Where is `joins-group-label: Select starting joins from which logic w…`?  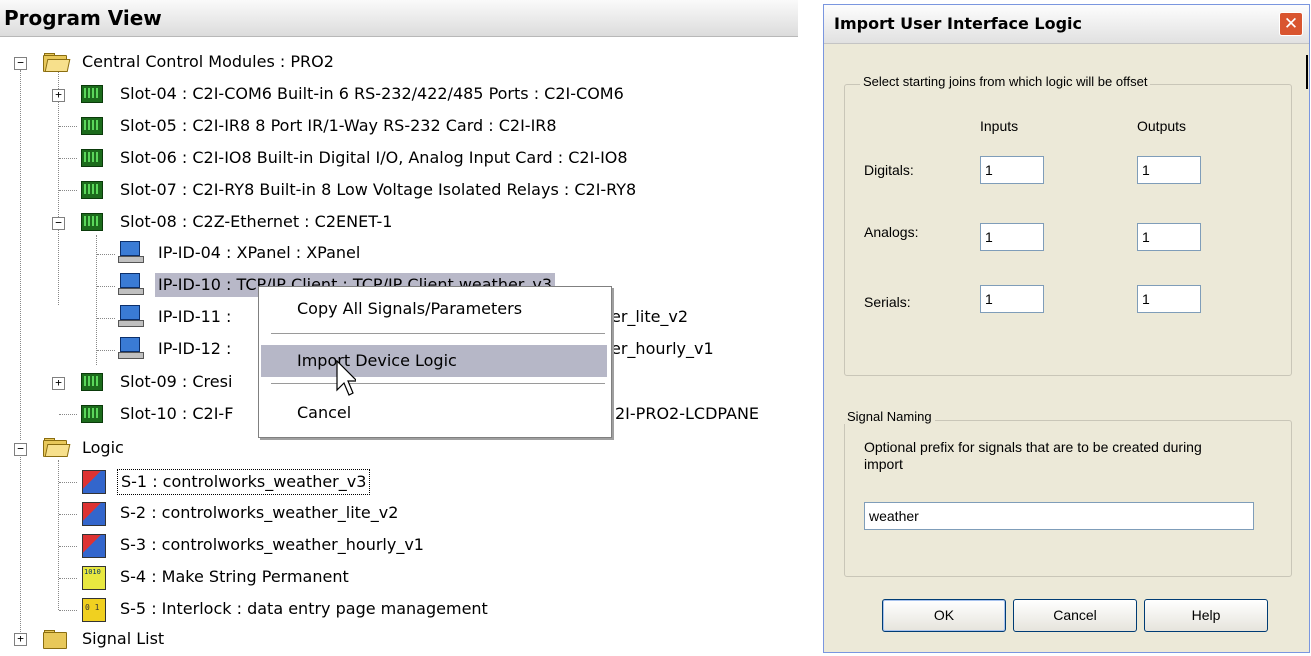
joins-group-label: Select starting joins from which logic w… is located at coordinates (1005, 81).